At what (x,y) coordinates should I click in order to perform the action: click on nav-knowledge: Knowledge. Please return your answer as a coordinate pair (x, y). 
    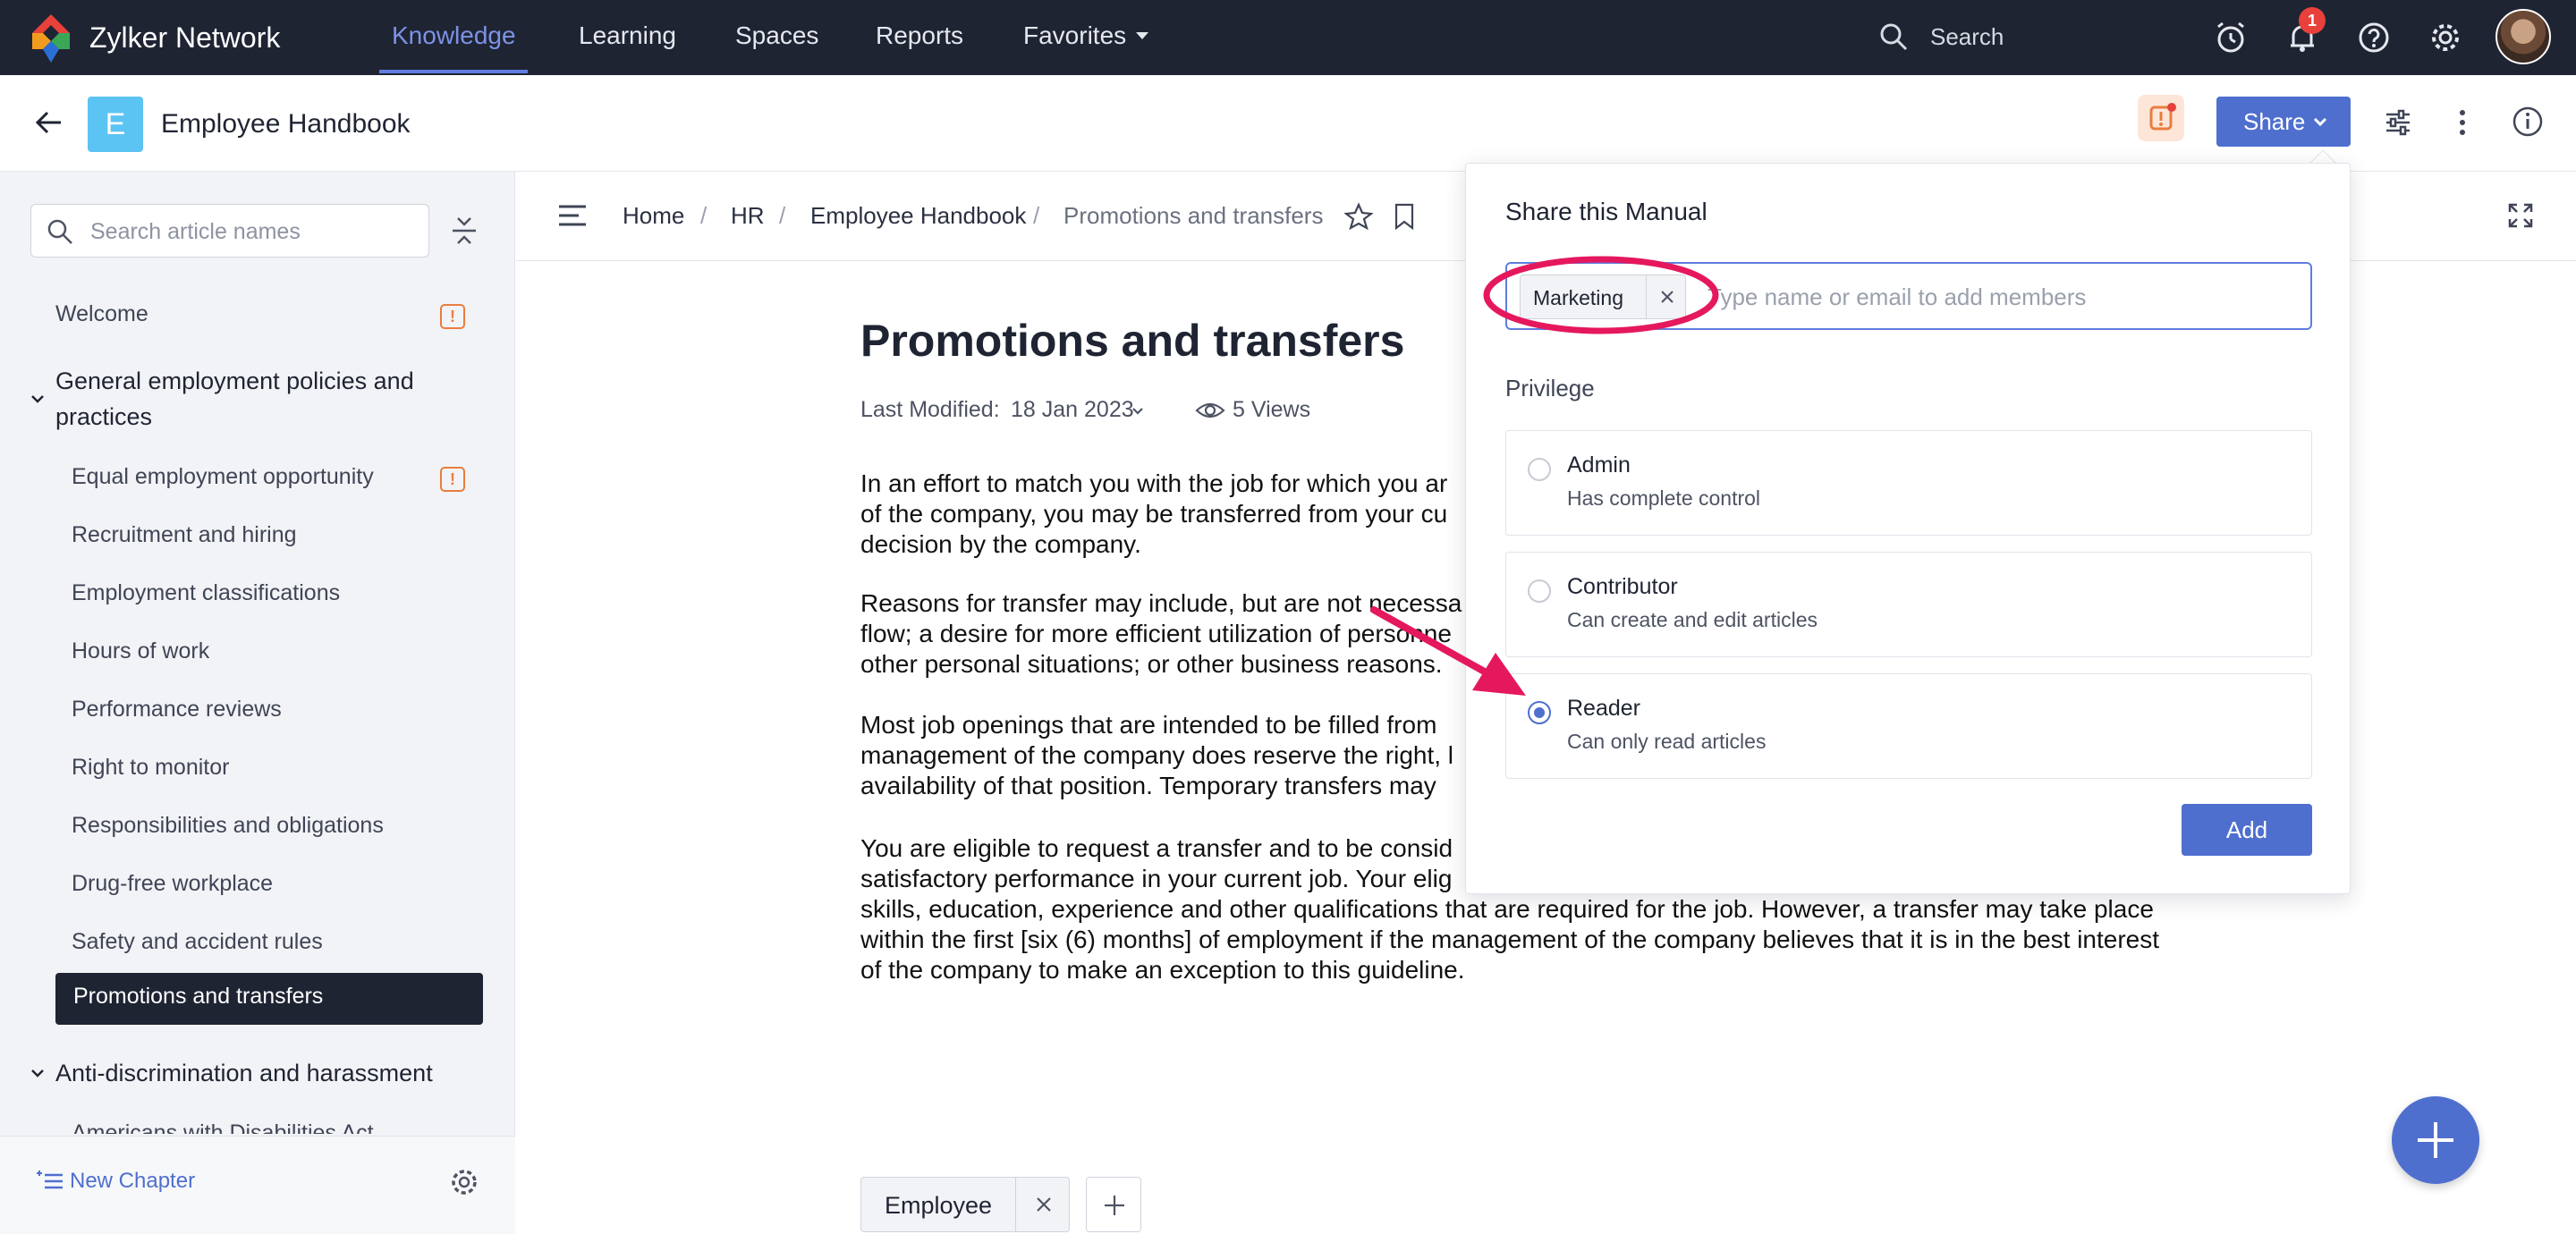
    Looking at the image, I should click on (454, 36).